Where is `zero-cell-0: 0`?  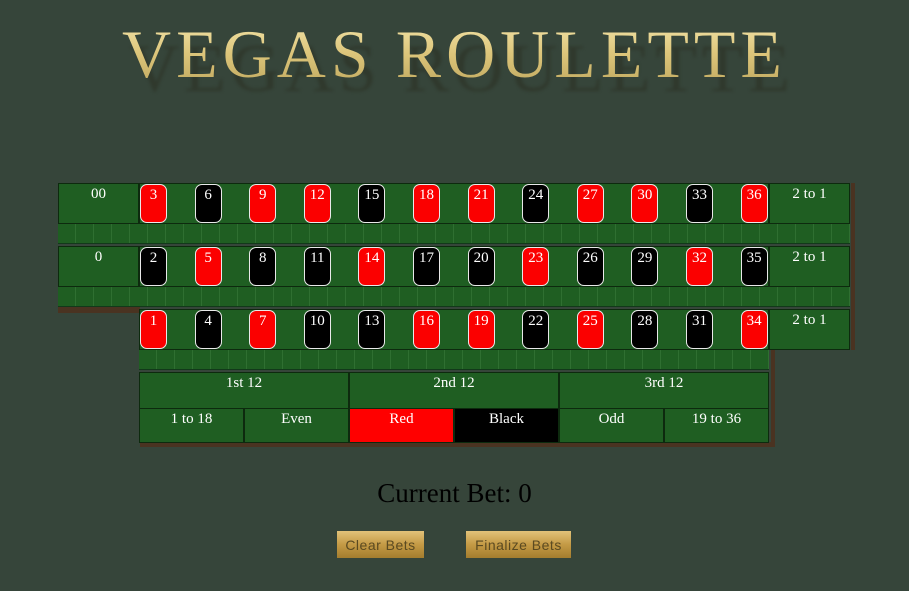
zero-cell-0: 0 is located at coordinates (98, 266).